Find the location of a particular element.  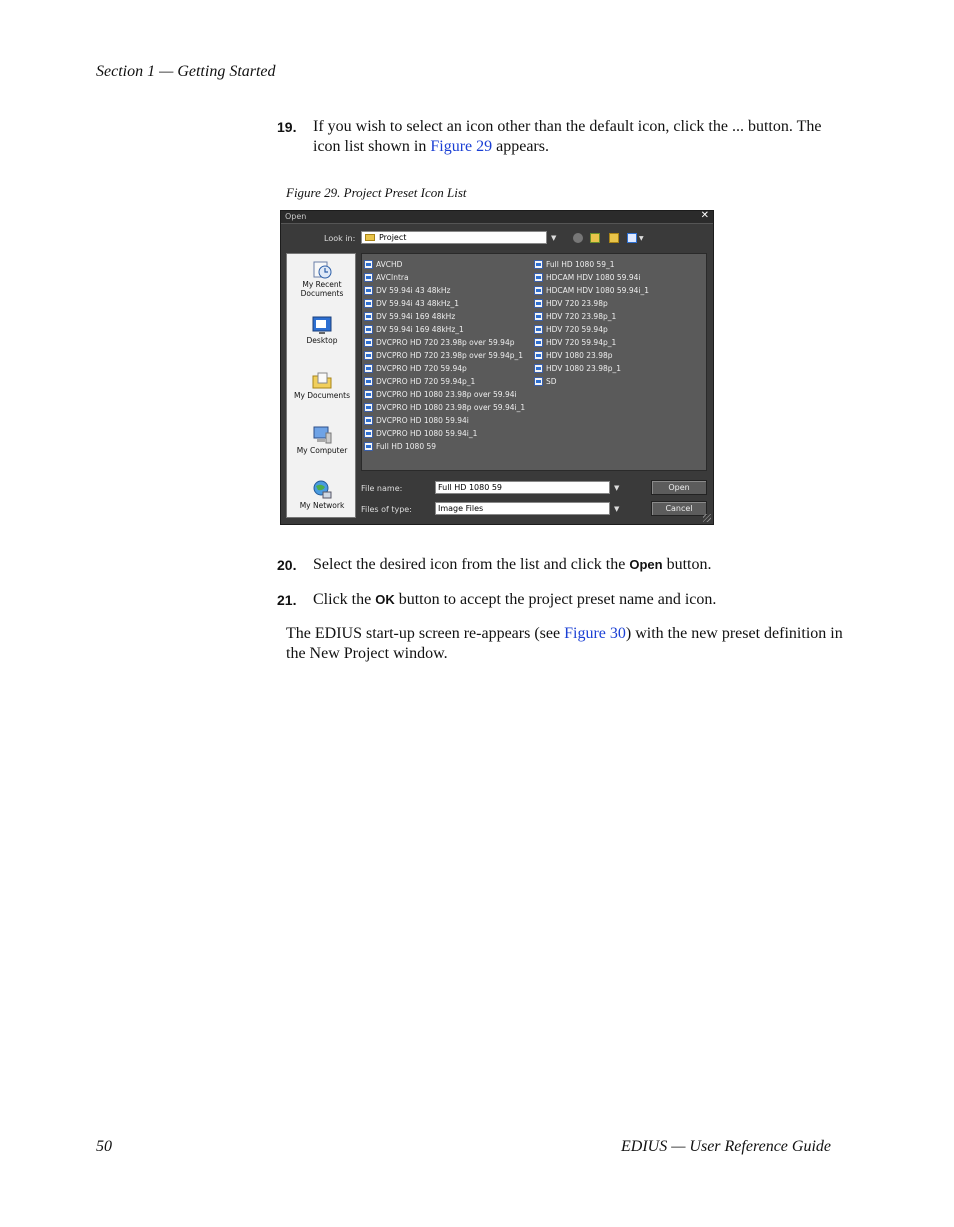

list-item: DVCPRO HD 720 23.98p over 59.94p is located at coordinates (444, 342).